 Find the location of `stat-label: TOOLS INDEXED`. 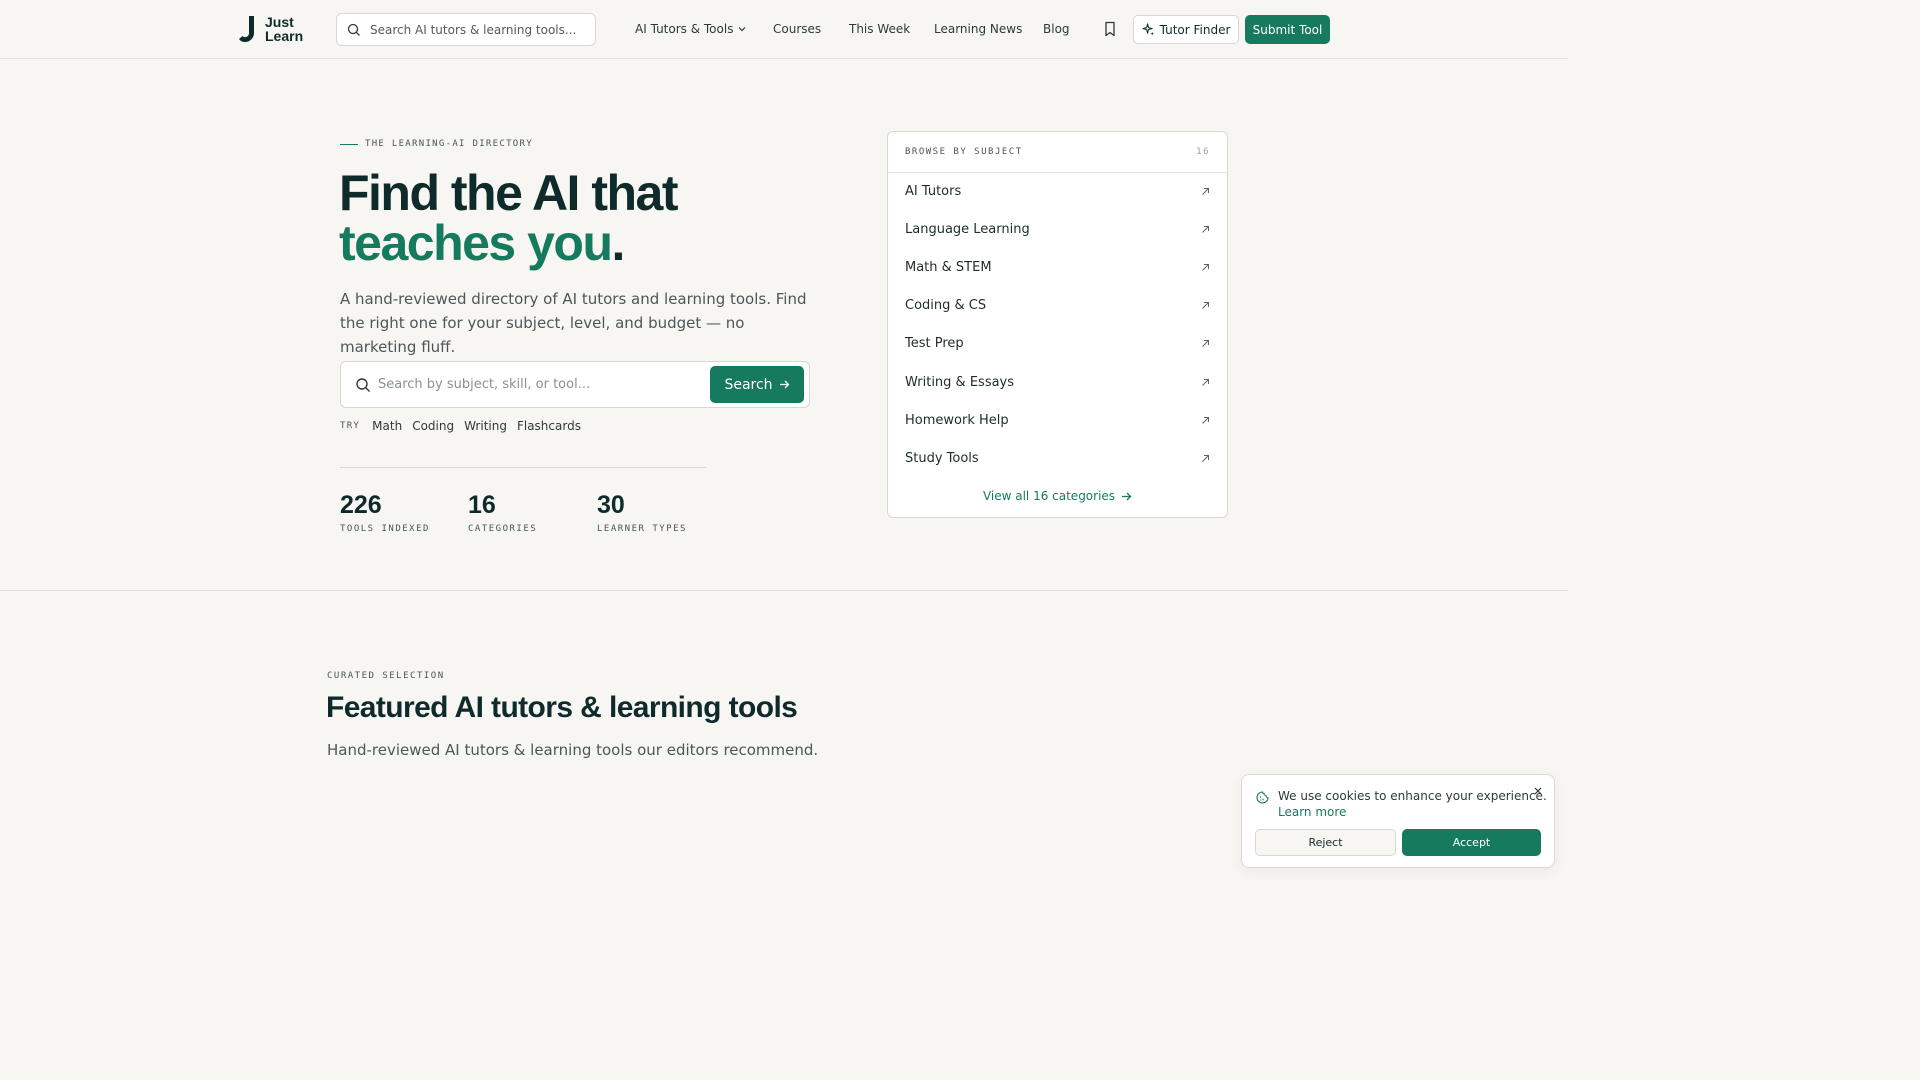

stat-label: TOOLS INDEXED is located at coordinates (385, 529).